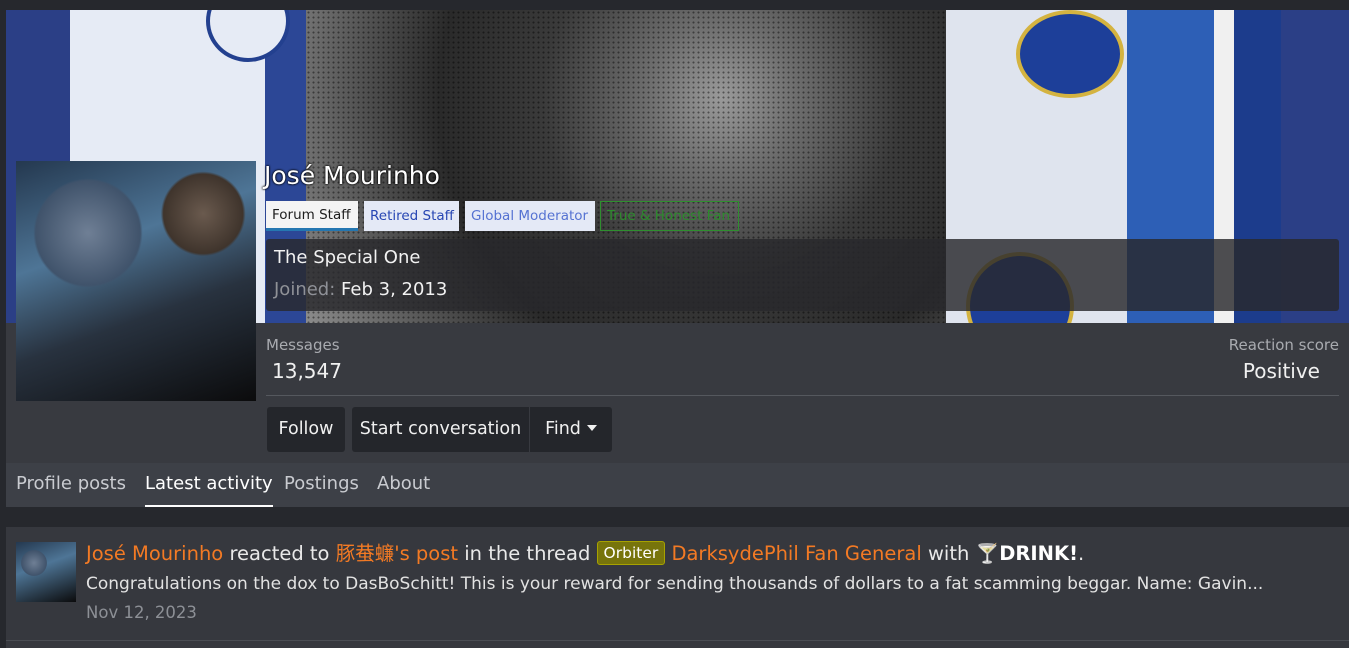 The image size is (1349, 648). Describe the element at coordinates (948, 553) in the screenshot. I see `activity-text-with: with` at that location.